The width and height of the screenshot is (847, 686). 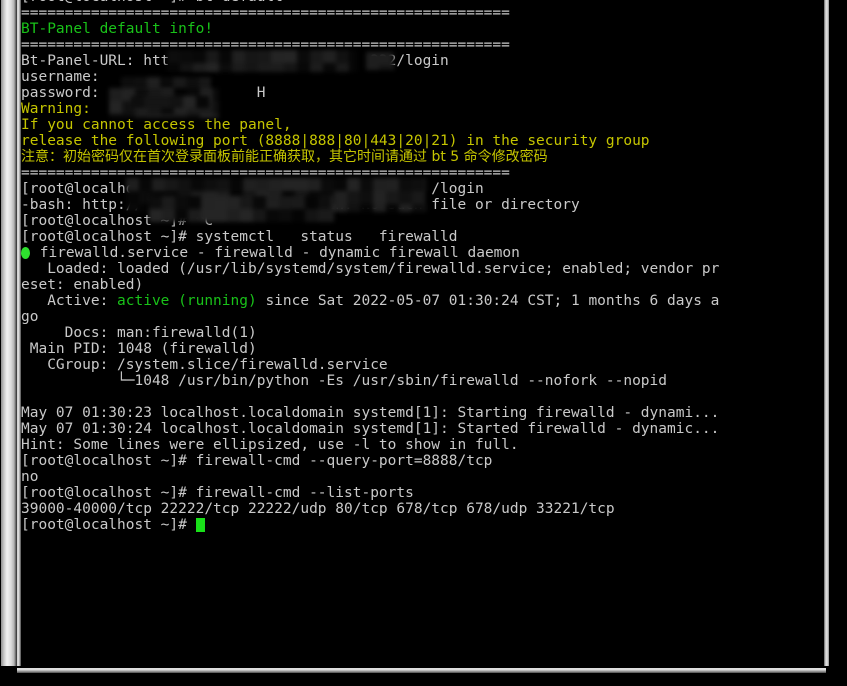 What do you see at coordinates (421, 670) in the screenshot?
I see `window-frame-bottom-edge` at bounding box center [421, 670].